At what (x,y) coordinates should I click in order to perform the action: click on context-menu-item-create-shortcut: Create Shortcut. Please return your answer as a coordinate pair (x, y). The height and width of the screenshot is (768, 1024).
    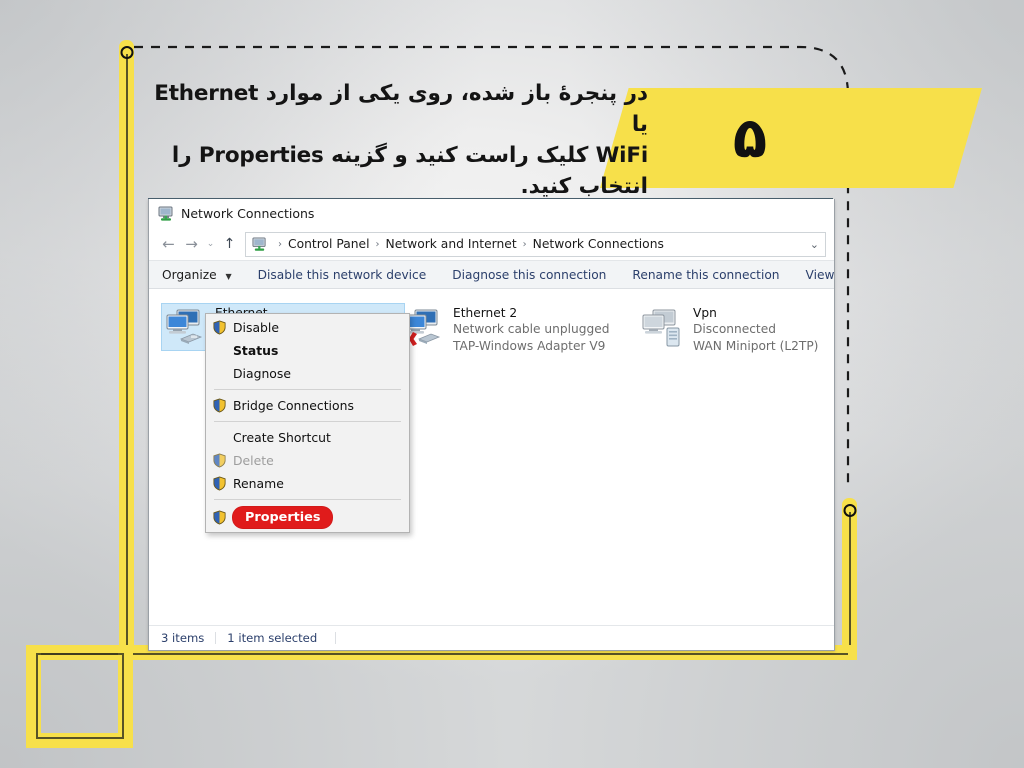
    Looking at the image, I should click on (307, 437).